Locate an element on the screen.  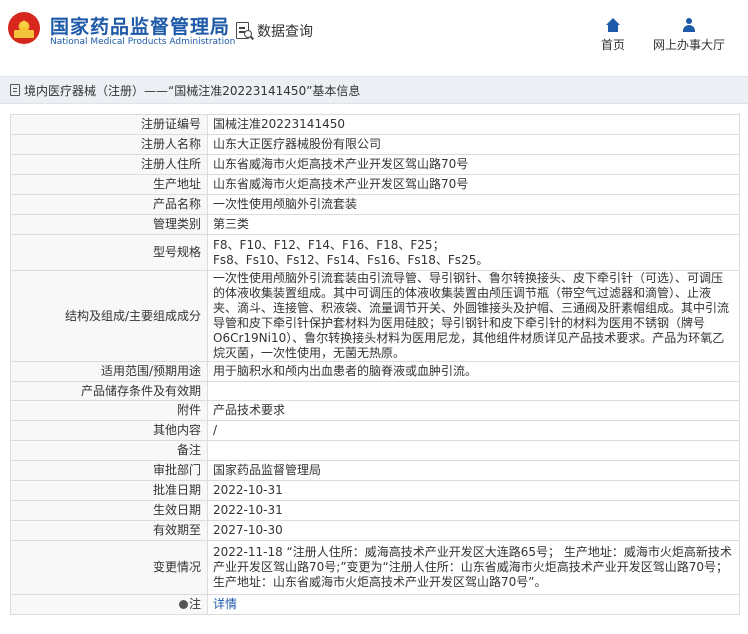
note-label: 注 is located at coordinates (194, 604).